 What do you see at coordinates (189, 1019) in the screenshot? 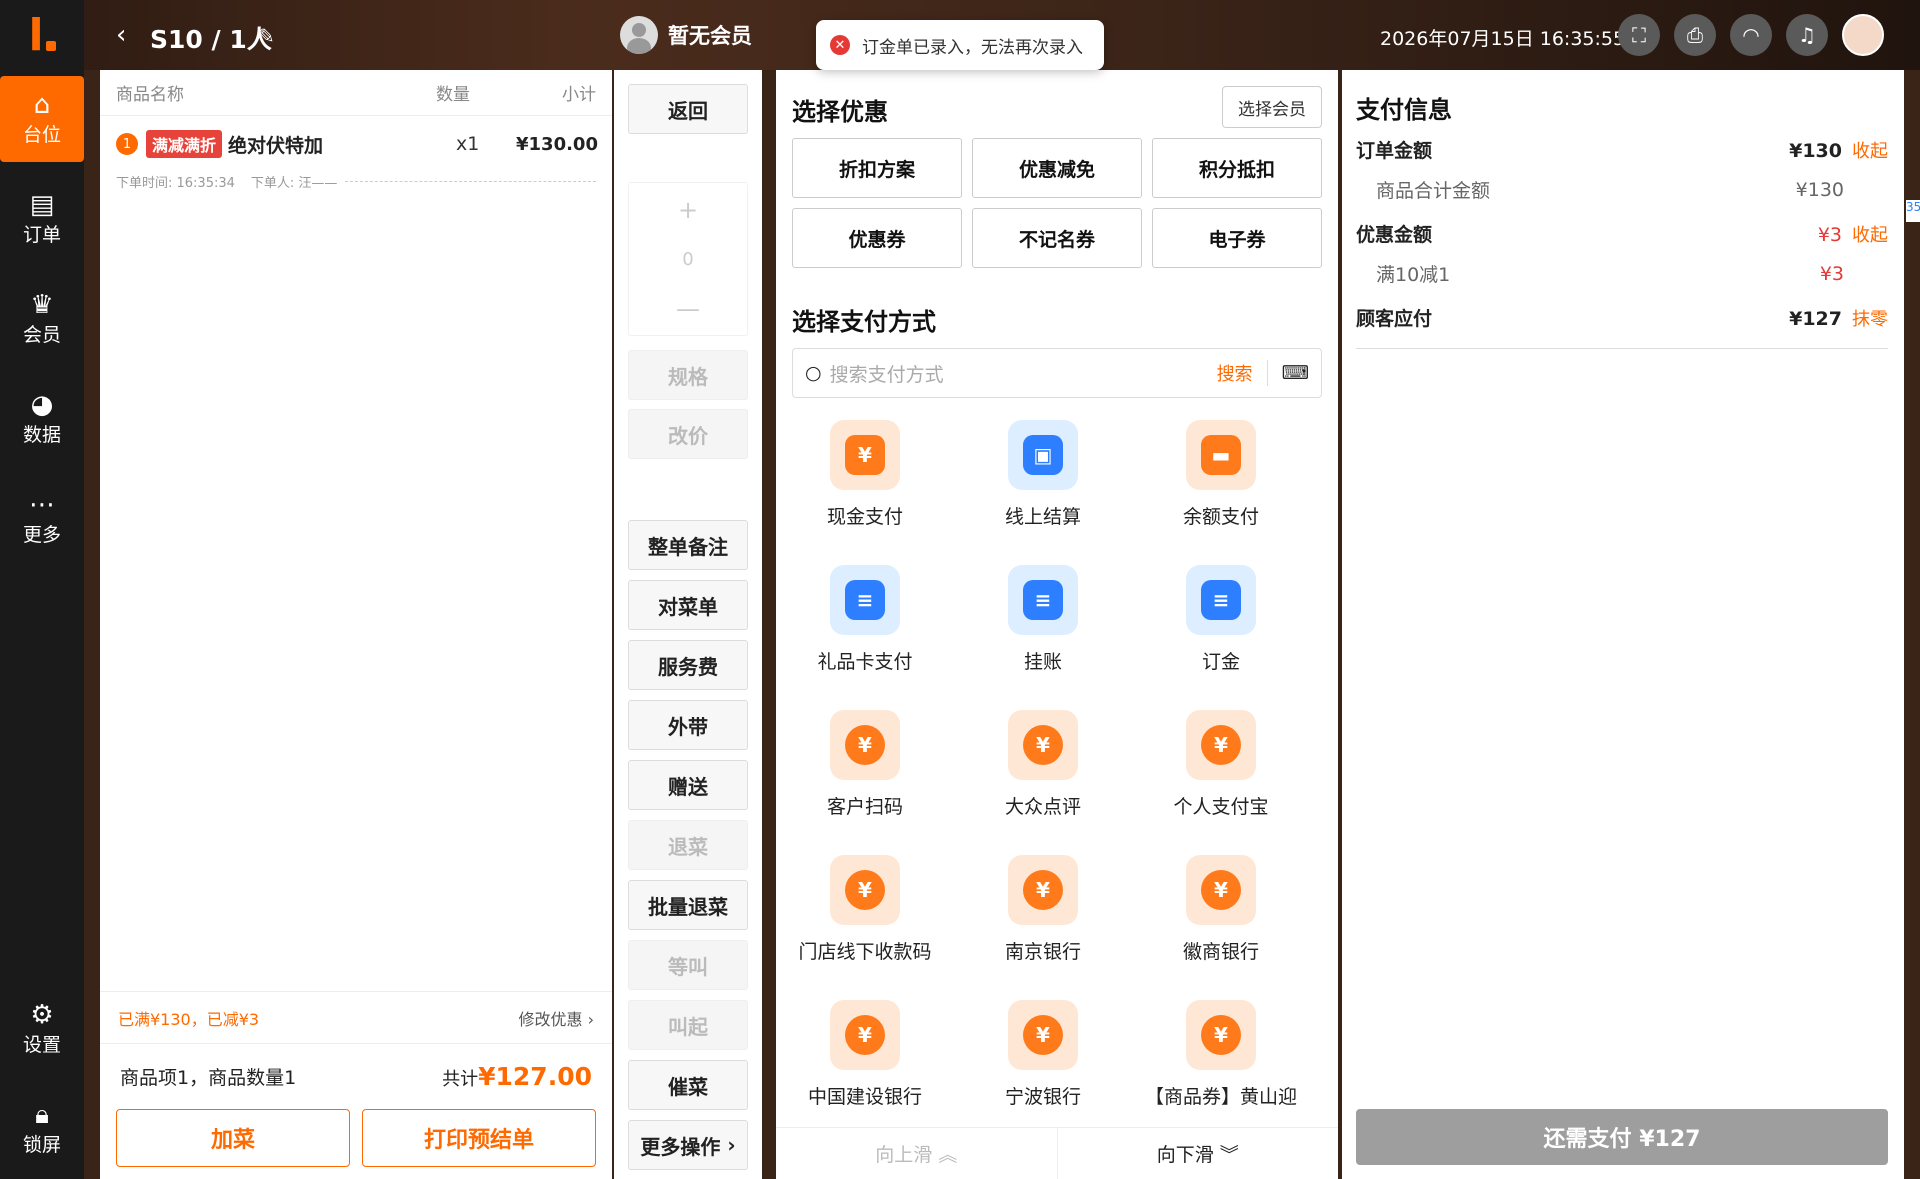
I see `promo-summary: 已满¥130，已减¥3` at bounding box center [189, 1019].